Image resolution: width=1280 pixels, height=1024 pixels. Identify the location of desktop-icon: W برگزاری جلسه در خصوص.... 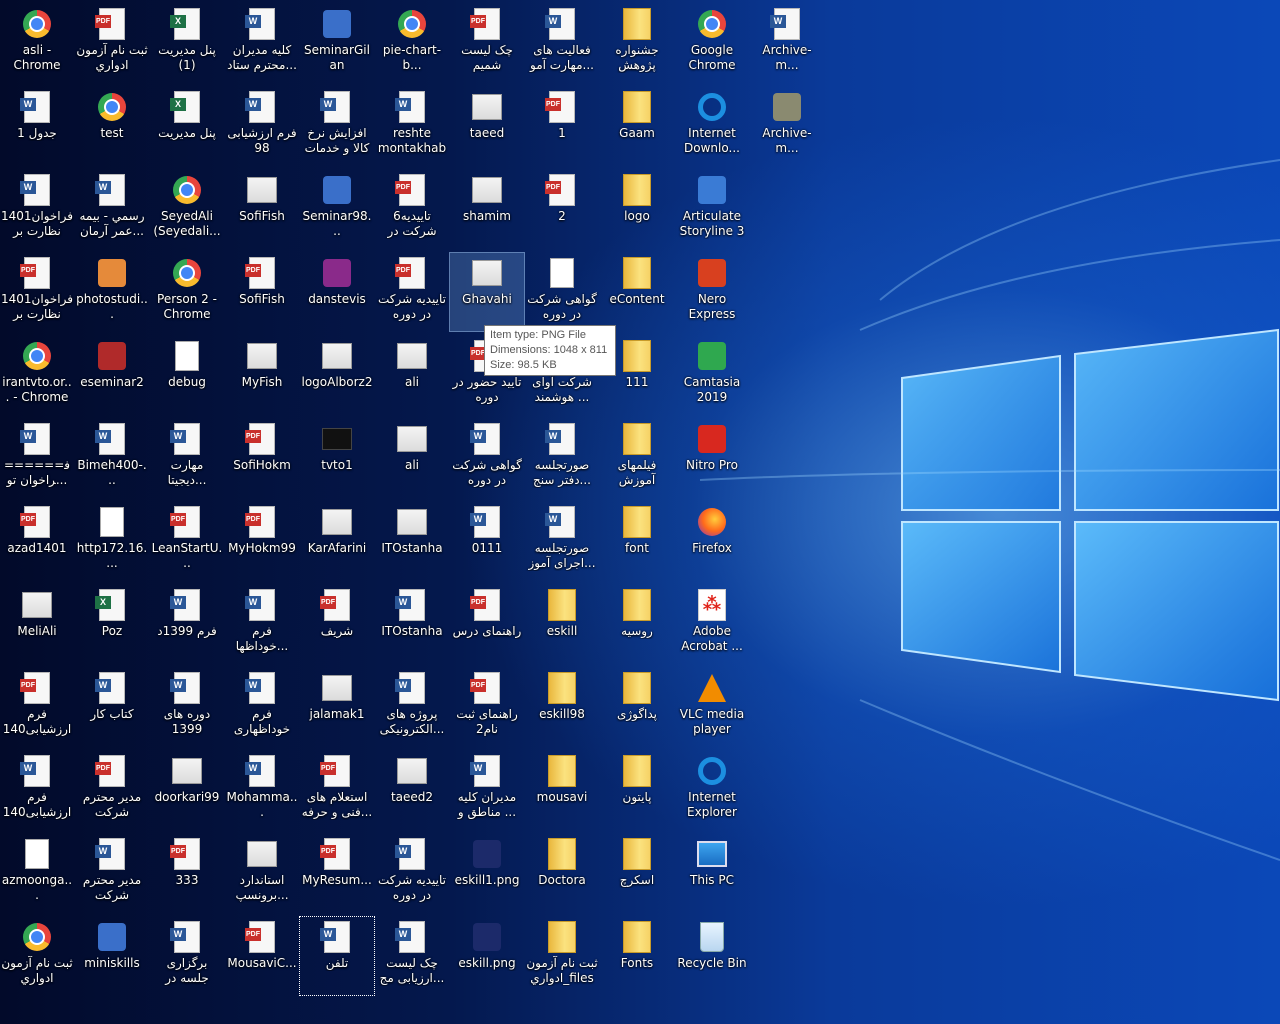
(187, 956).